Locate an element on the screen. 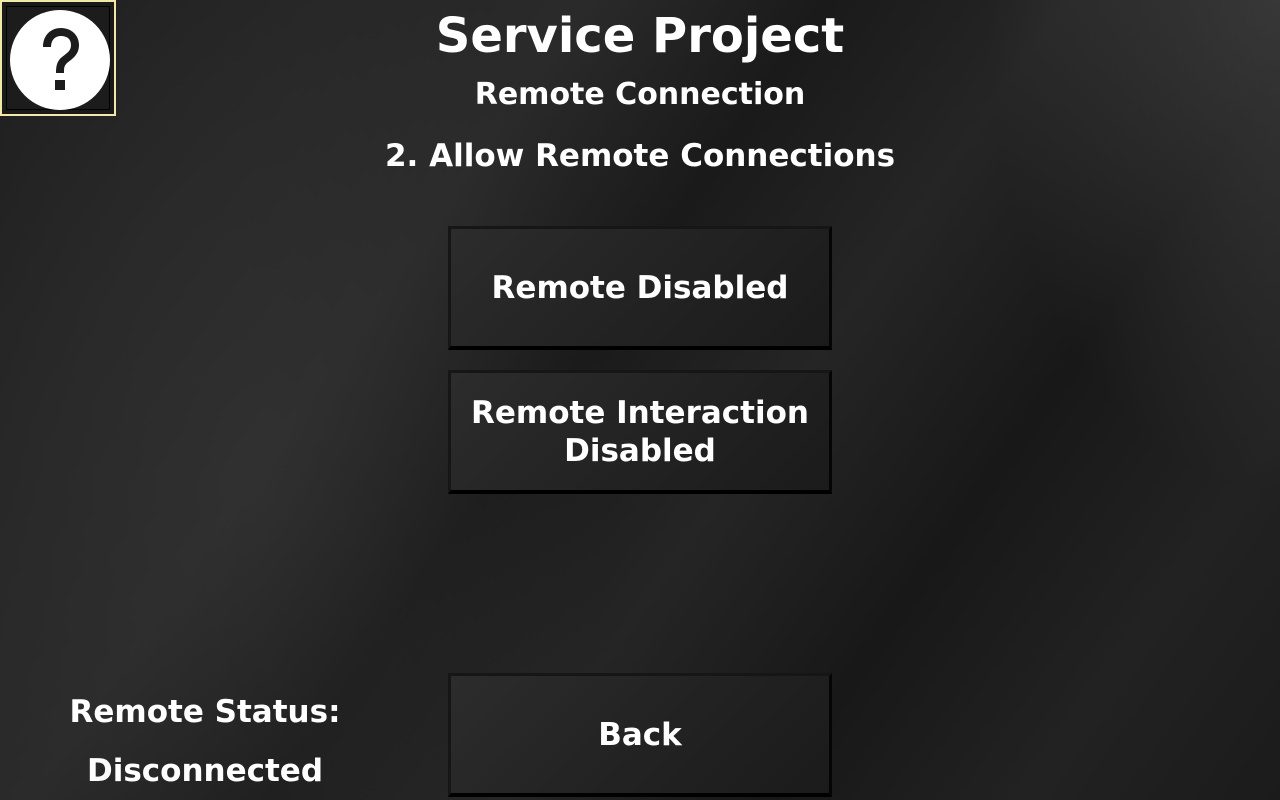  remote-disabled-label: Remote Disabled is located at coordinates (640, 287).